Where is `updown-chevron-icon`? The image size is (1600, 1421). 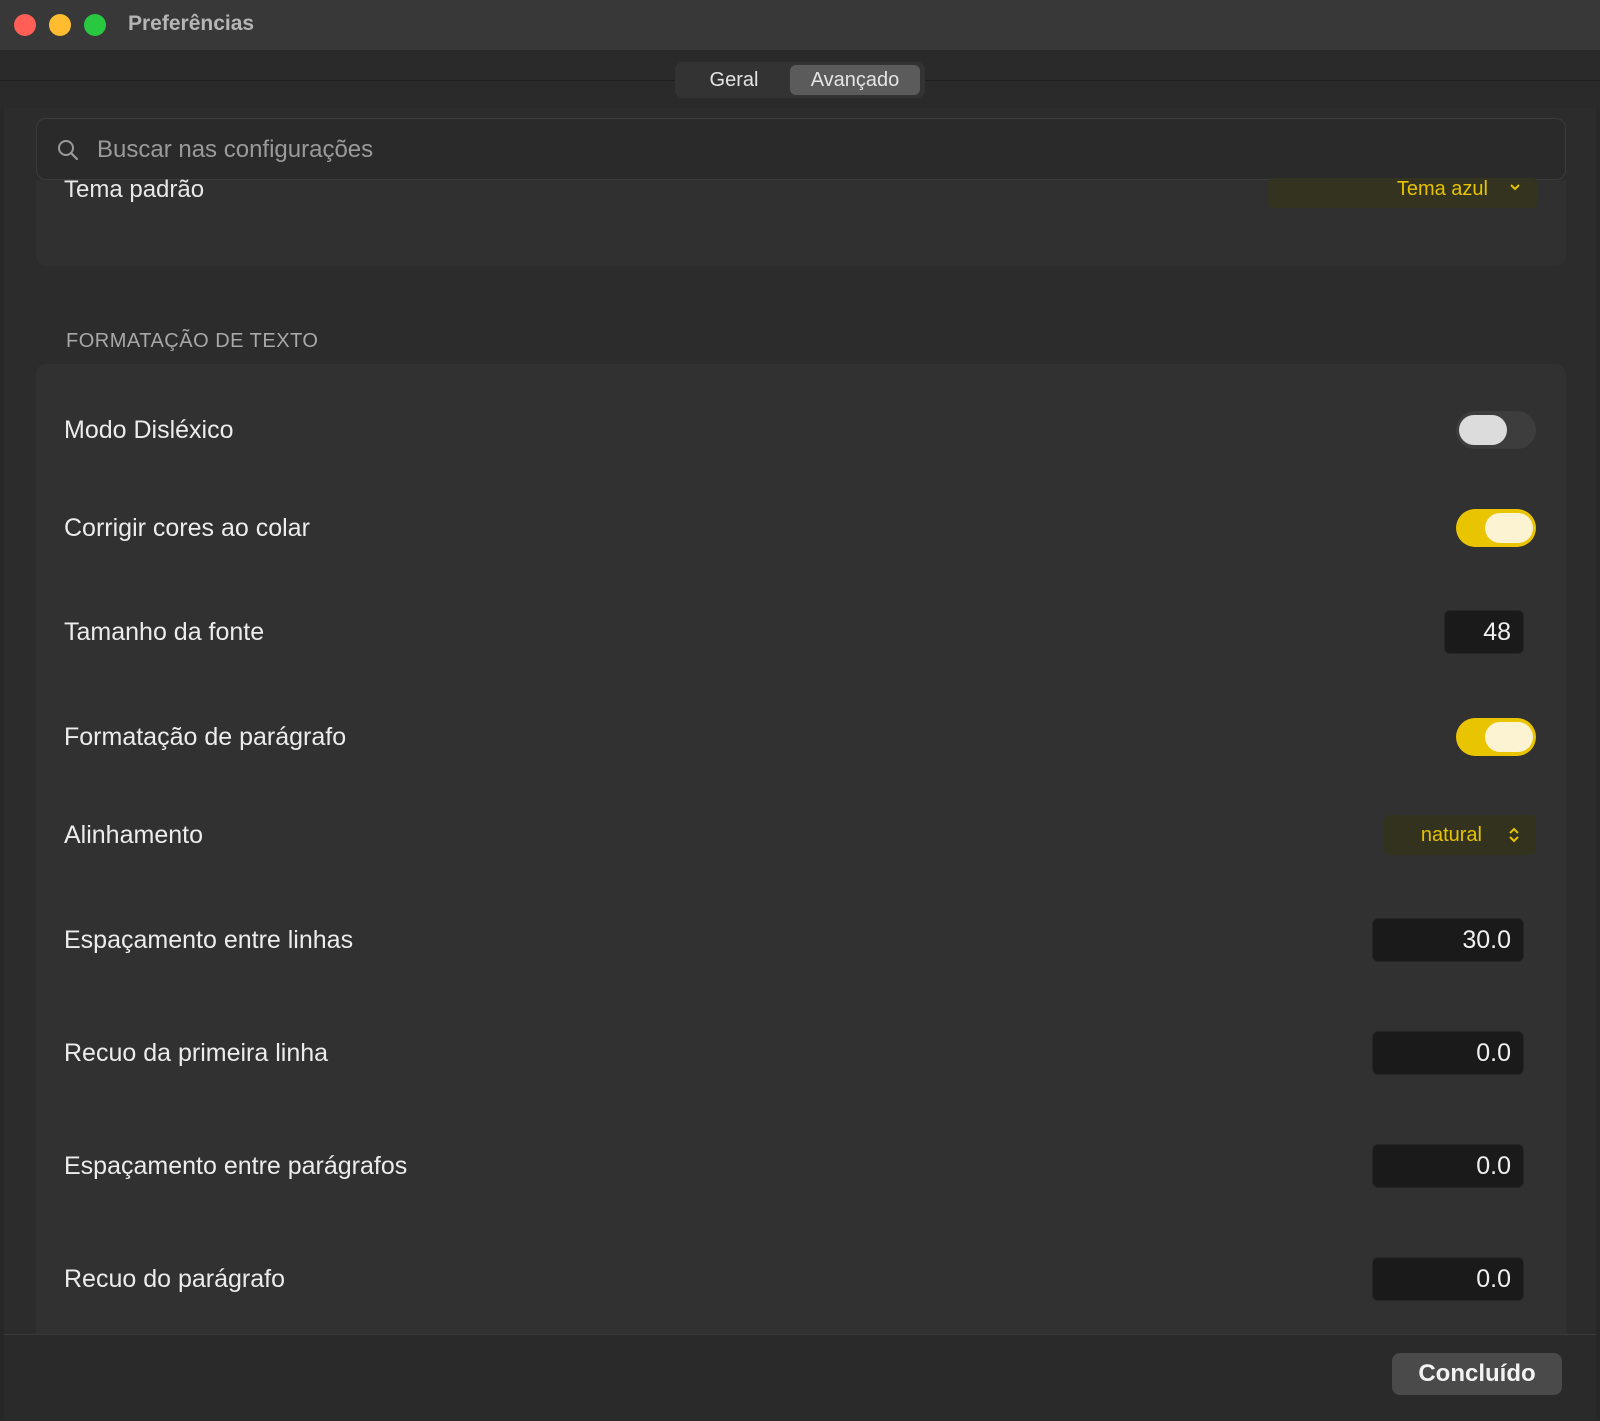
updown-chevron-icon is located at coordinates (1514, 835).